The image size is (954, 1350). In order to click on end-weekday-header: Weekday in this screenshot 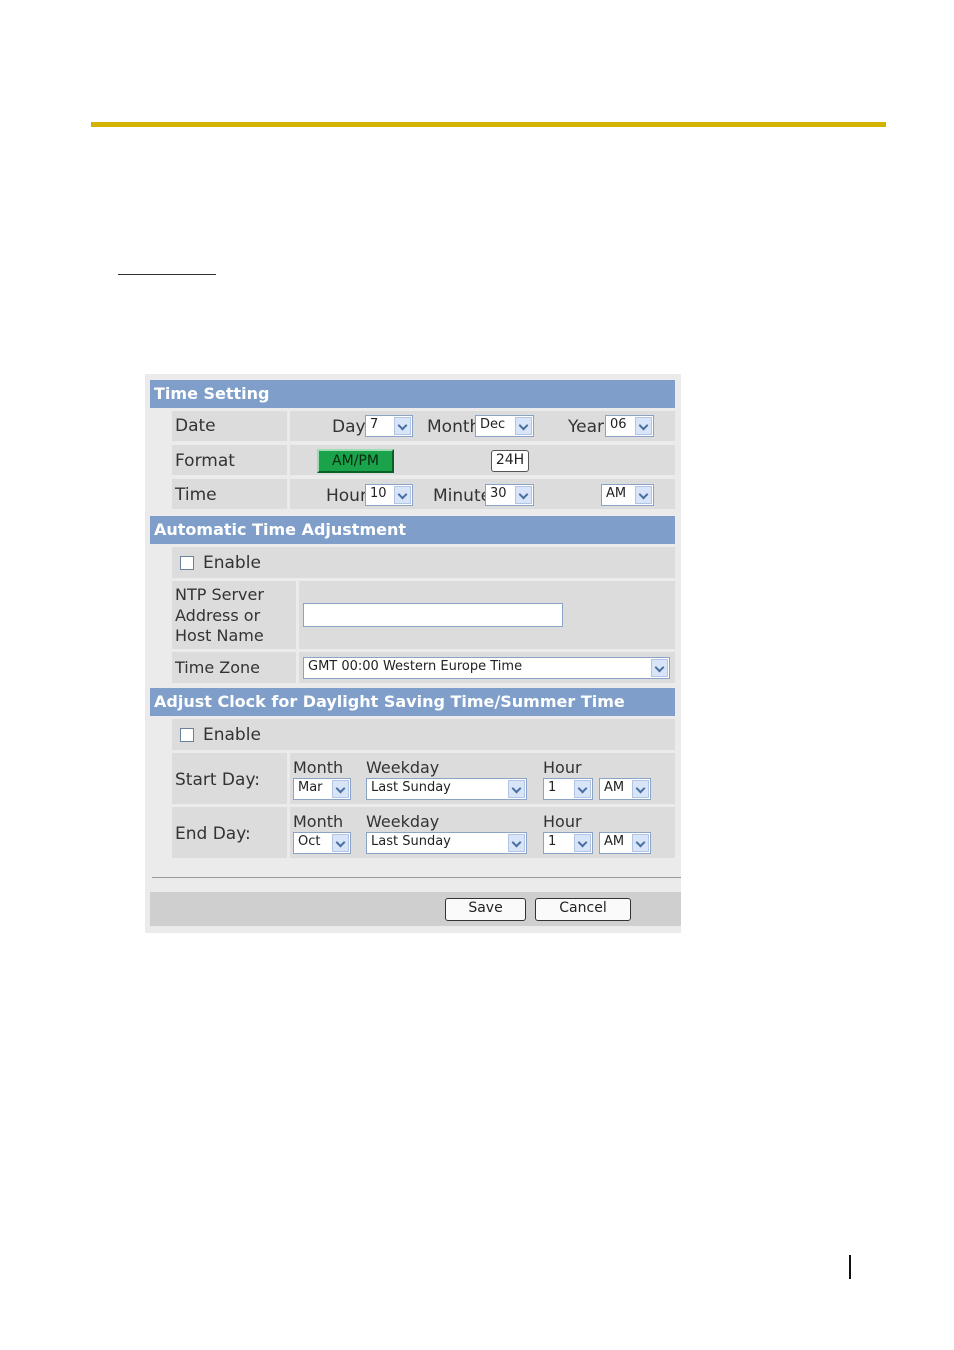, I will do `click(403, 821)`.